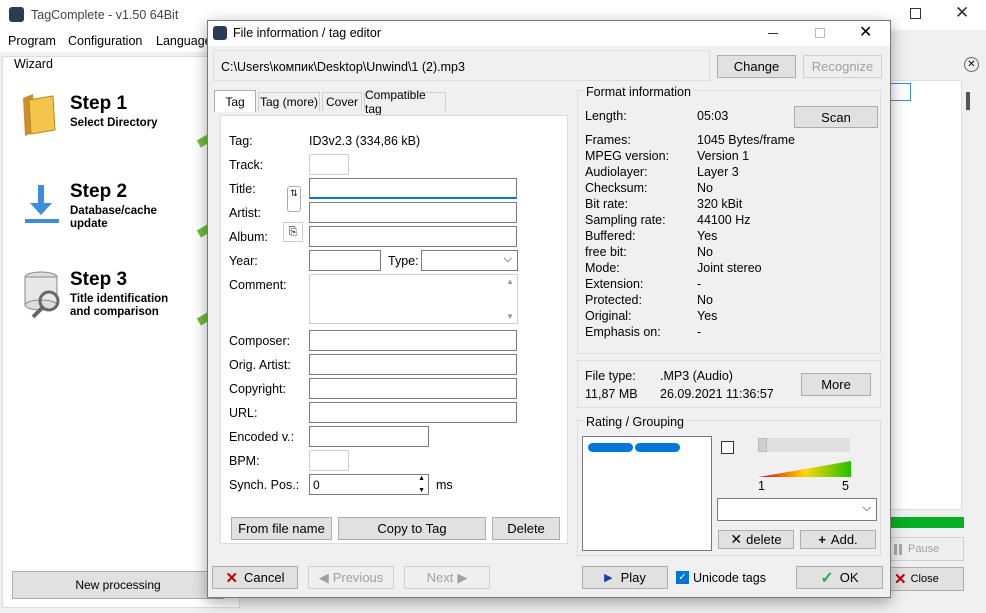  I want to click on main-maximize-button, so click(915, 13).